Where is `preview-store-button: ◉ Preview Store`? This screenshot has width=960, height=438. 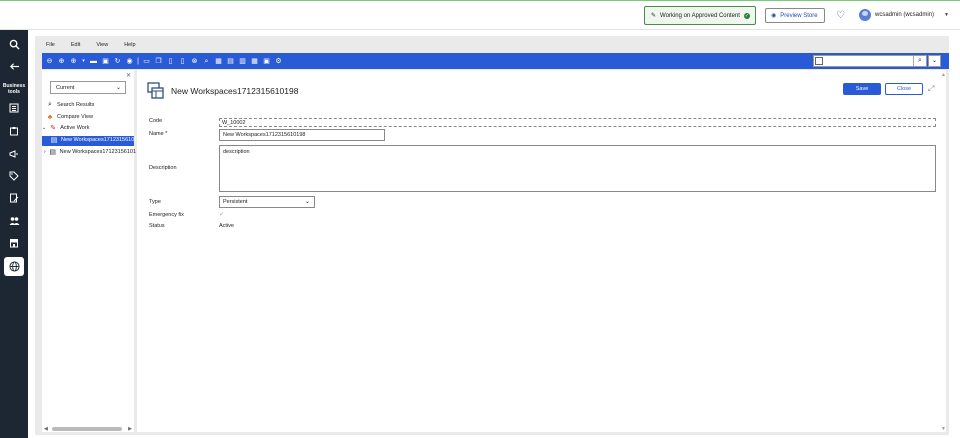
preview-store-button: ◉ Preview Store is located at coordinates (795, 15).